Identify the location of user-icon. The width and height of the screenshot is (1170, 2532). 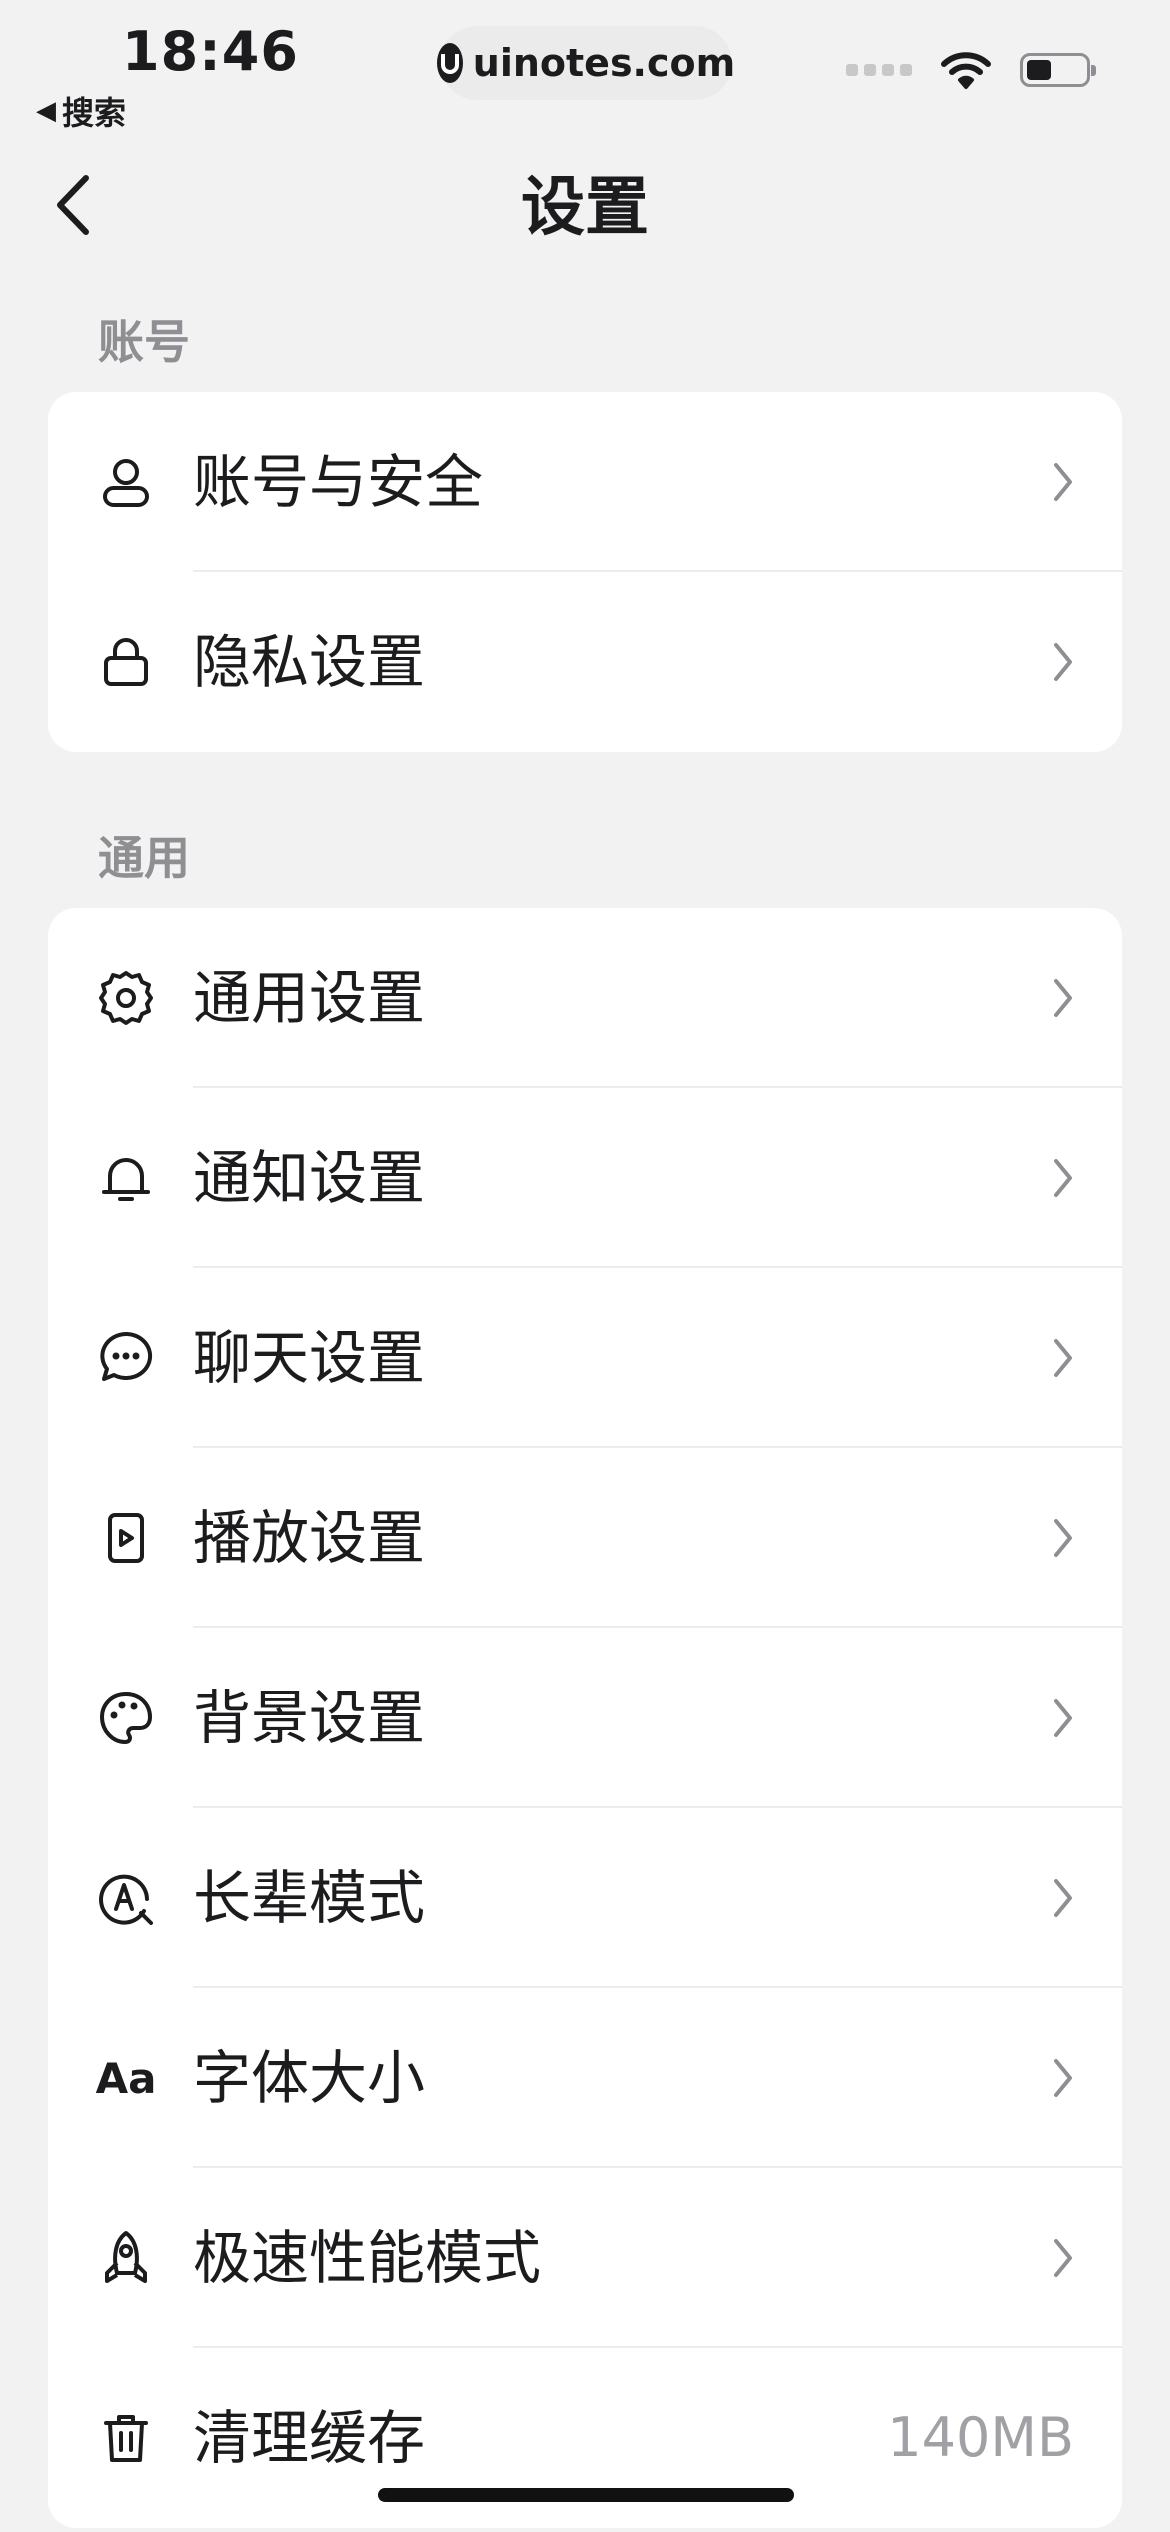
(126, 482).